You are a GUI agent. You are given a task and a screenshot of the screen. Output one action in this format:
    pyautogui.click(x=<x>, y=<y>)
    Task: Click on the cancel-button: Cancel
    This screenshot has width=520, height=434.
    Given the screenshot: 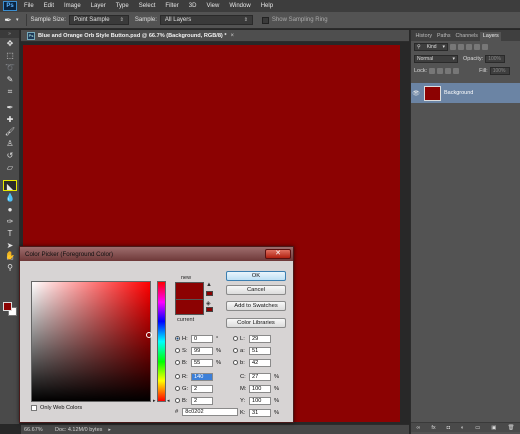 What is the action you would take?
    pyautogui.click(x=256, y=290)
    